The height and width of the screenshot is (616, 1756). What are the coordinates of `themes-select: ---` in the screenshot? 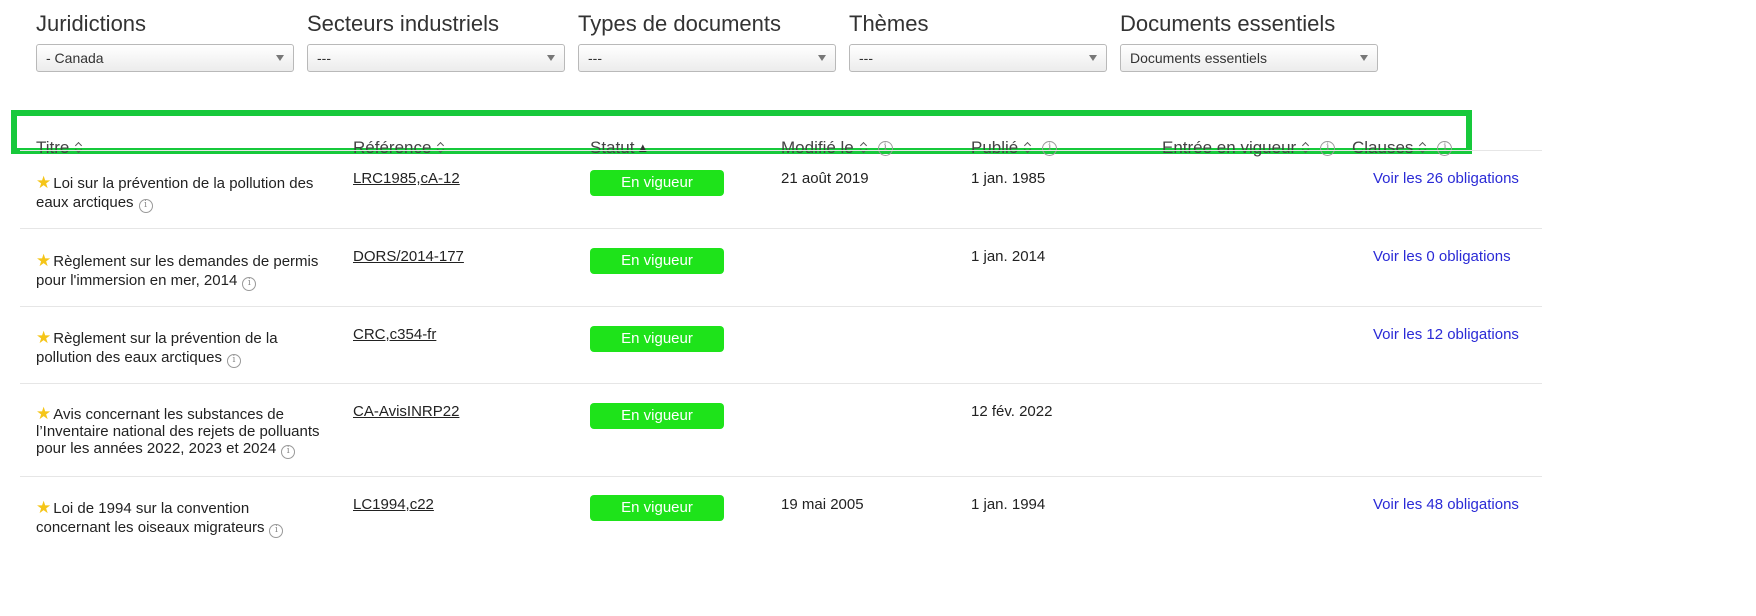 It's located at (978, 58).